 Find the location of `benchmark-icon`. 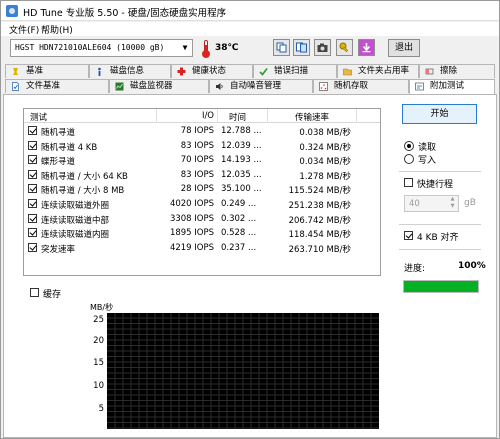

benchmark-icon is located at coordinates (15, 71).